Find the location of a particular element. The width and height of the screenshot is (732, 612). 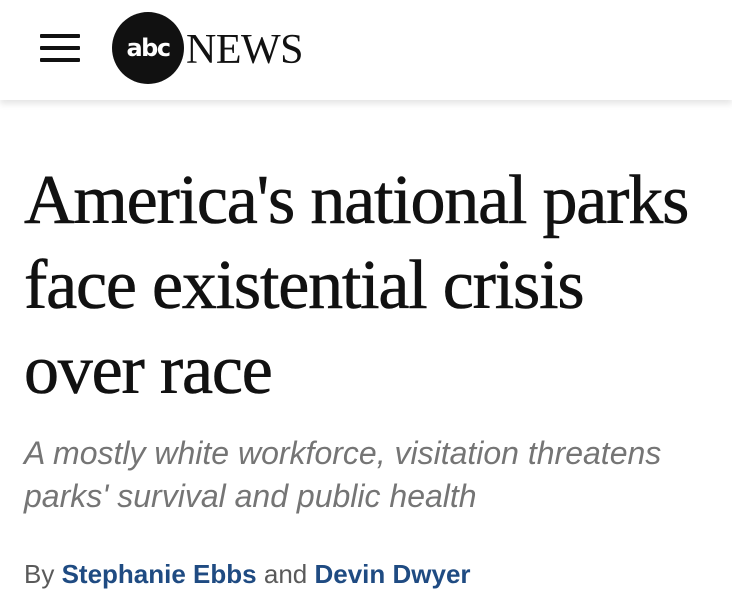

abc-news-logo: abc NEWS is located at coordinates (208, 48).